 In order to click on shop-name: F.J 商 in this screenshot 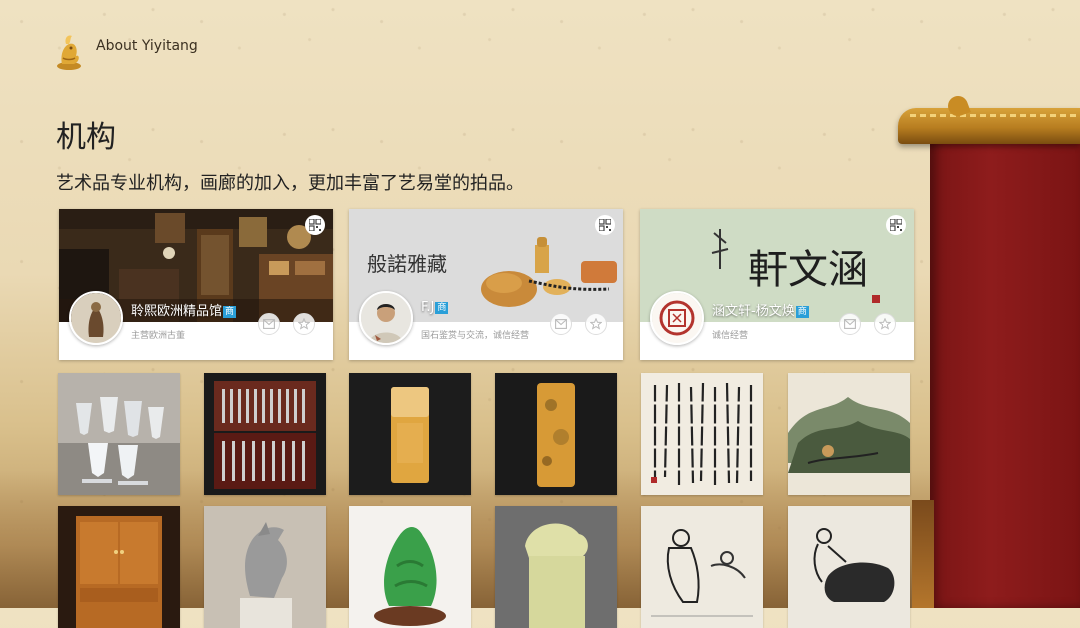, I will do `click(435, 307)`.